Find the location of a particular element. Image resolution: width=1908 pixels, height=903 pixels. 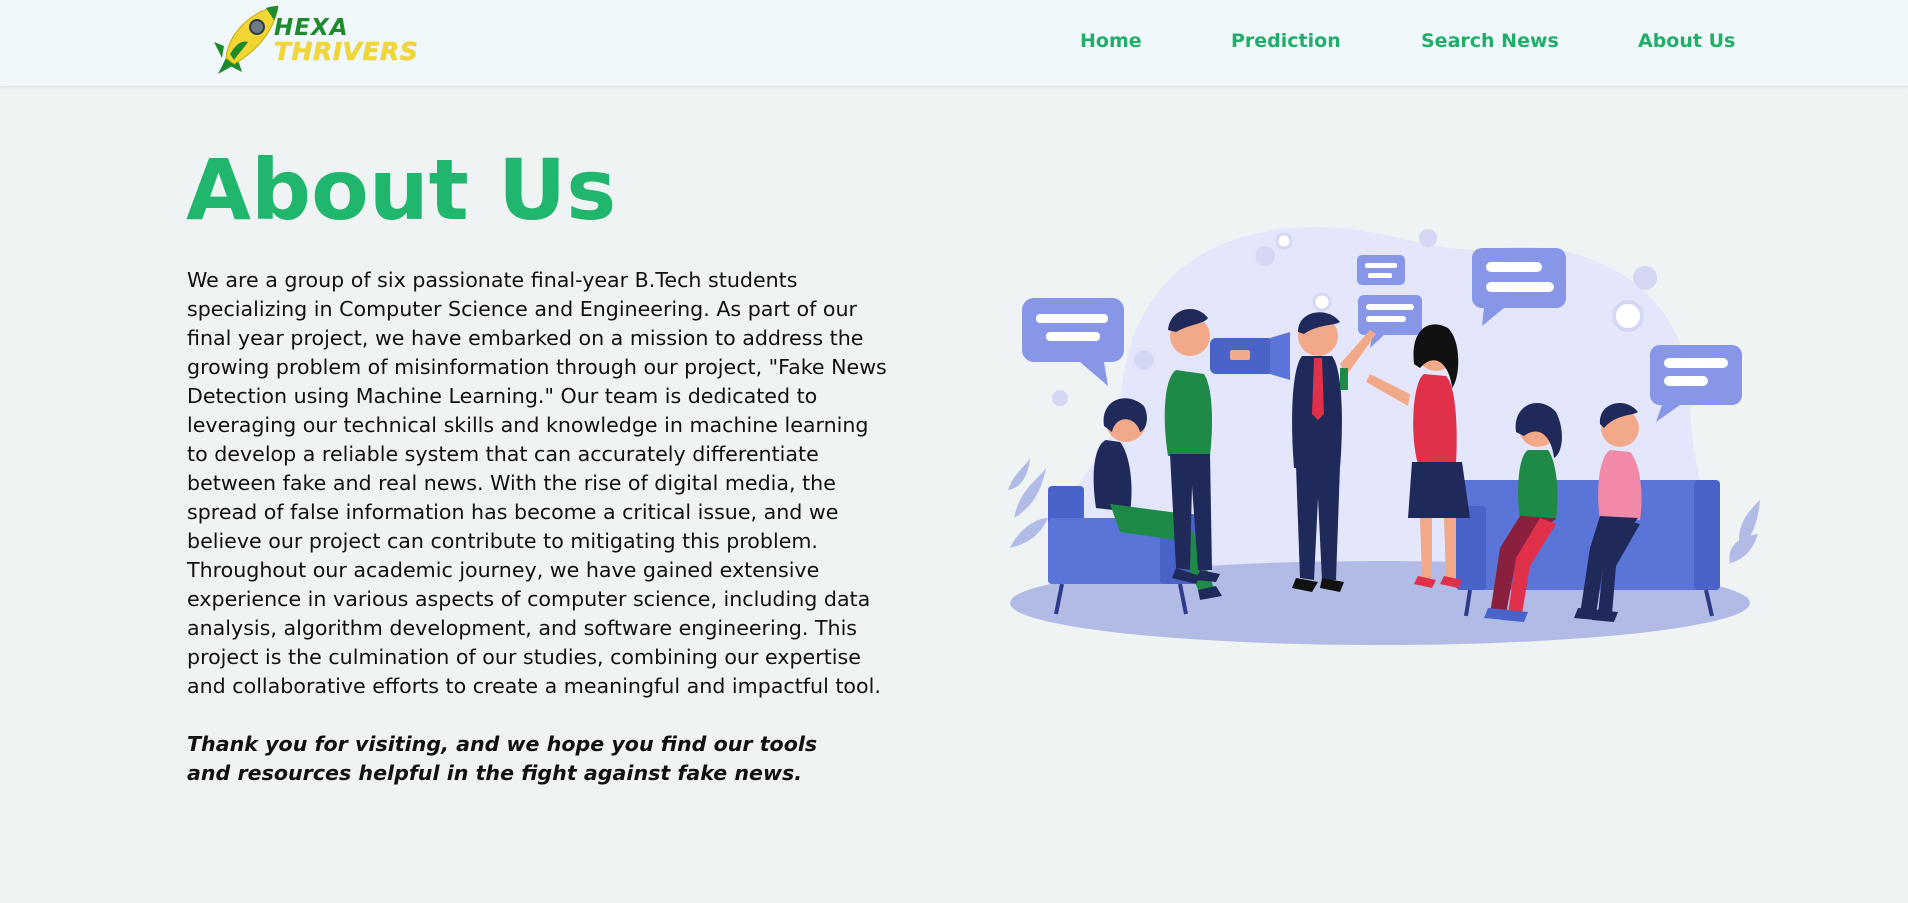

nav-home: Home is located at coordinates (1111, 41).